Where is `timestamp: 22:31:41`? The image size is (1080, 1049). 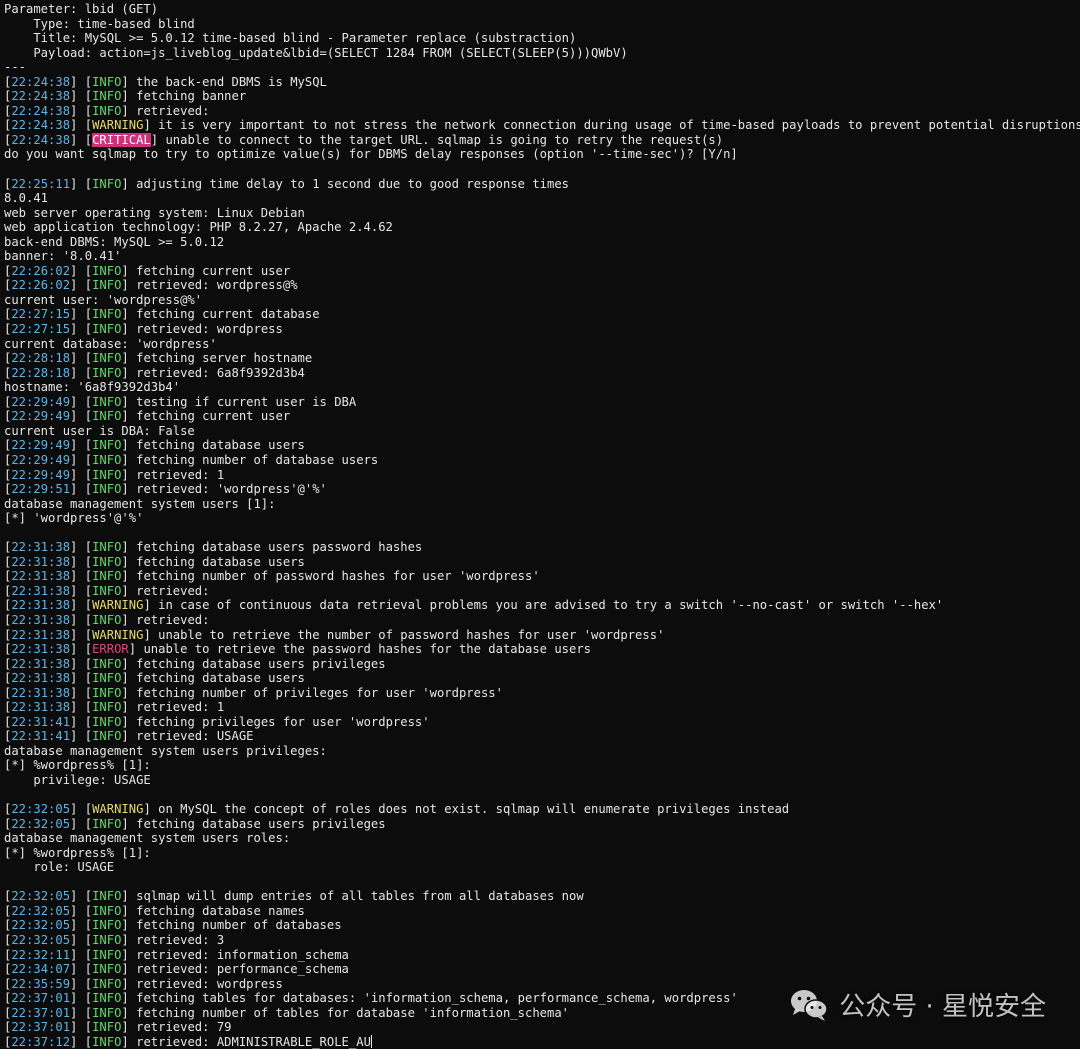 timestamp: 22:31:41 is located at coordinates (41, 736).